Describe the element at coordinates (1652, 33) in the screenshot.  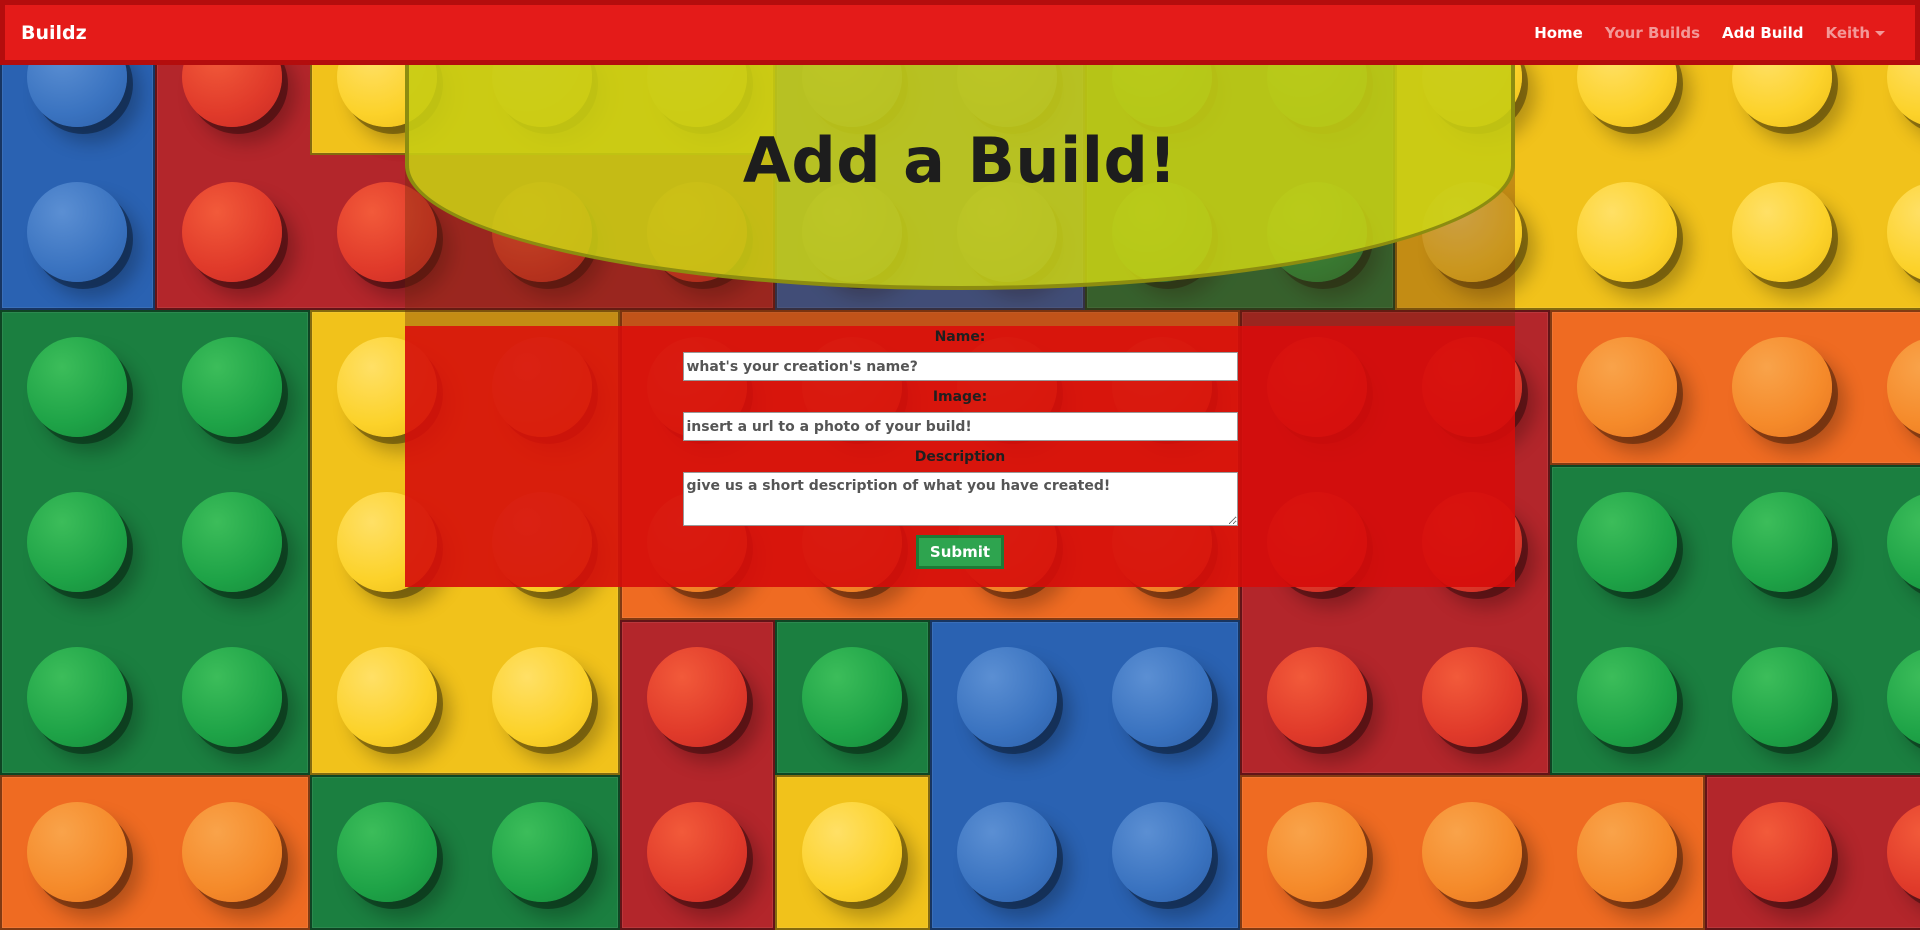
I see `nav-link-your-builds: Your Builds` at that location.